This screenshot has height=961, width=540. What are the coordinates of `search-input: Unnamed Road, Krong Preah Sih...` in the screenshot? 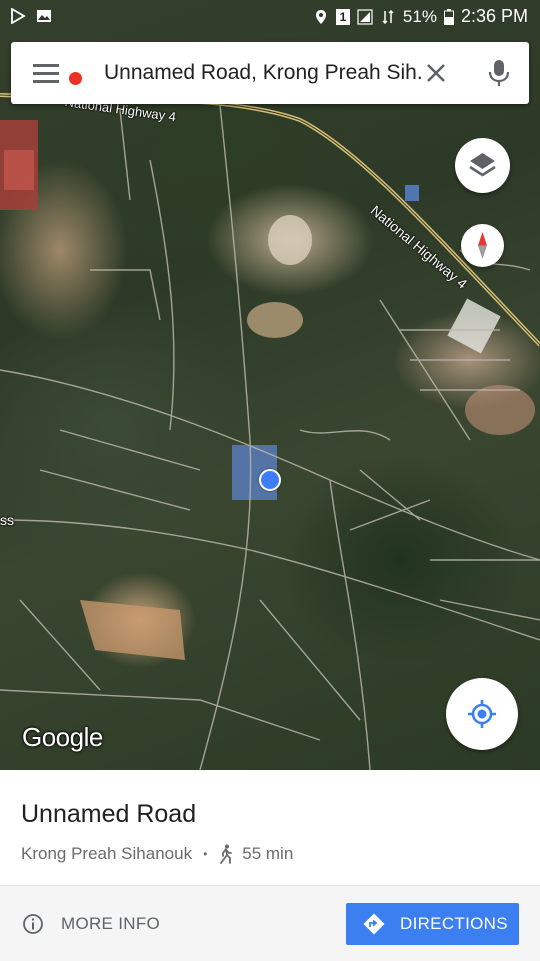 It's located at (264, 73).